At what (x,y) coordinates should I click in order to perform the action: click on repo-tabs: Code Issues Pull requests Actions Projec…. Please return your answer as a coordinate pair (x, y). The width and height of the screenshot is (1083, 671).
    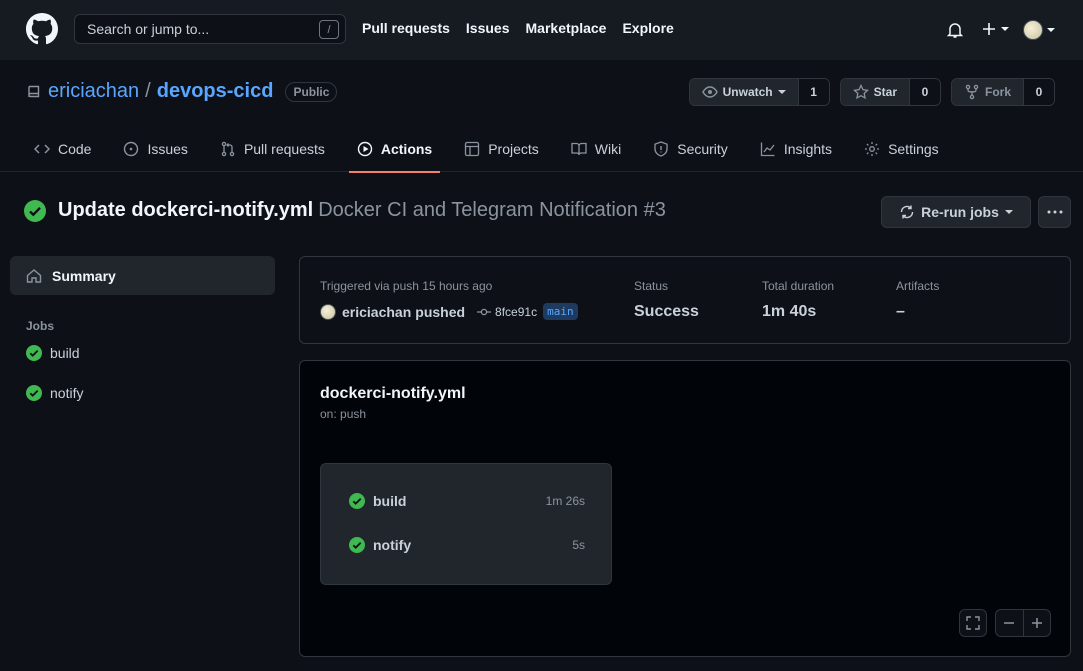
    Looking at the image, I should click on (494, 149).